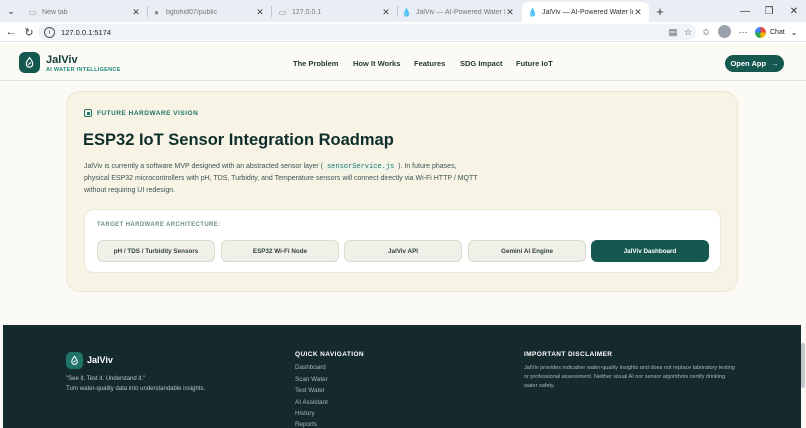  Describe the element at coordinates (329, 354) in the screenshot. I see `quick-nav-heading: QUICK NAVIGATION` at that location.